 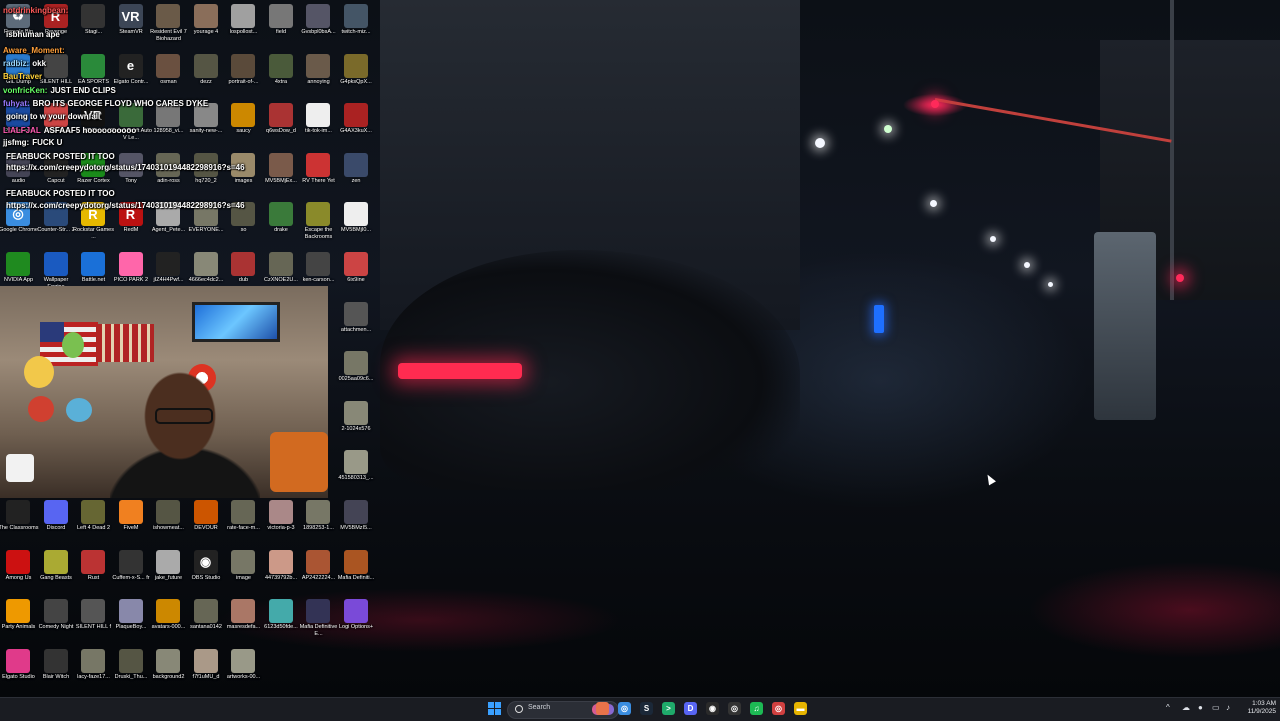 I want to click on network-icon: ☁, so click(x=1186, y=707).